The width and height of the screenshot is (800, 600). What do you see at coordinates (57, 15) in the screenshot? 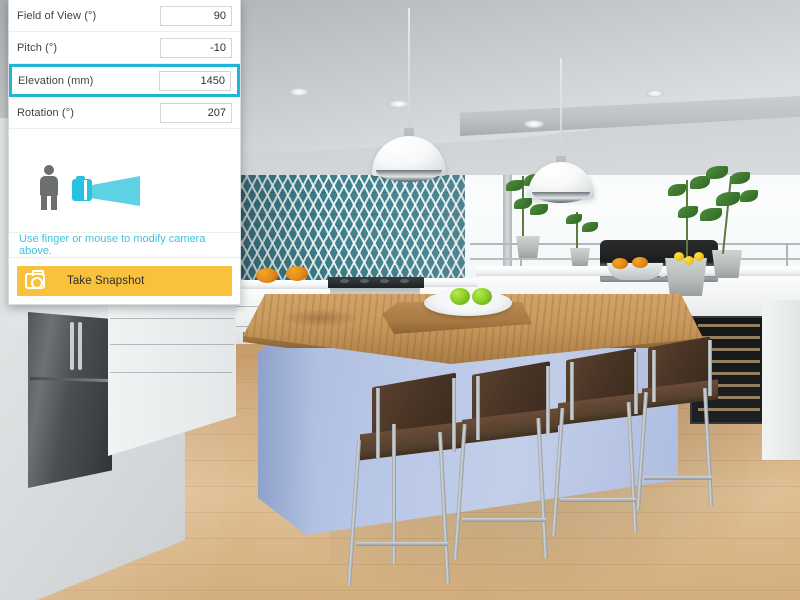
I see `field-label-field-of-view: Field of View (°)` at bounding box center [57, 15].